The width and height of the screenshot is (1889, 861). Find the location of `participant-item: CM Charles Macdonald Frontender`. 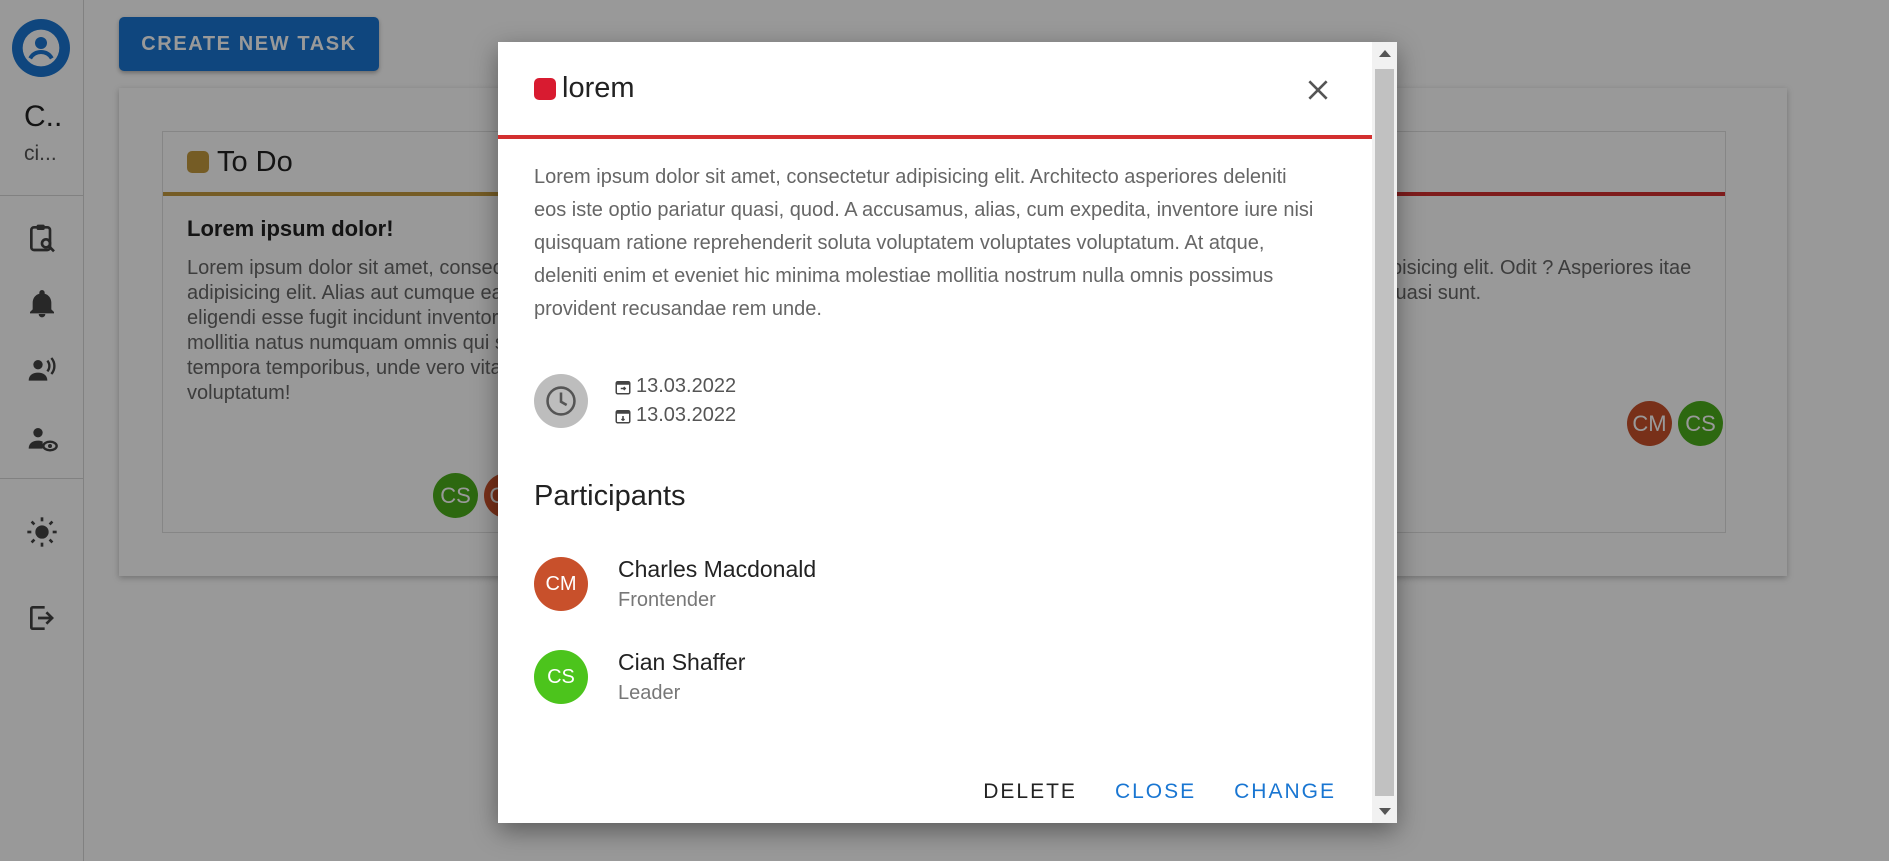

participant-item: CM Charles Macdonald Frontender is located at coordinates (675, 584).